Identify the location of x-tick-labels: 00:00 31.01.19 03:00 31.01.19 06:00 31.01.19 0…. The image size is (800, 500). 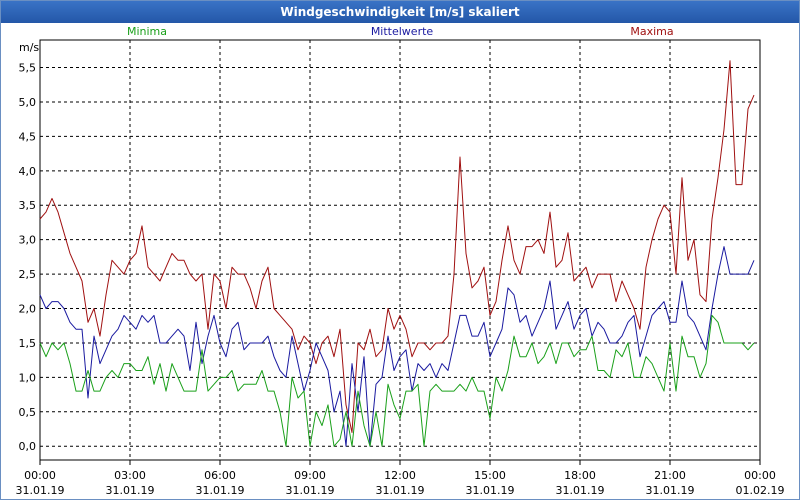
(400, 483).